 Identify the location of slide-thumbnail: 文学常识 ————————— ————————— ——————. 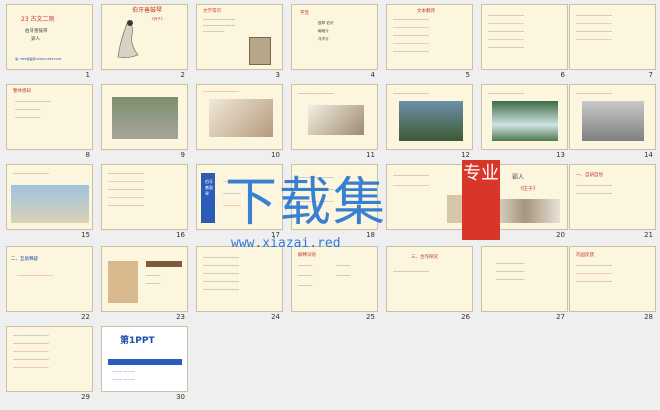
(239, 37).